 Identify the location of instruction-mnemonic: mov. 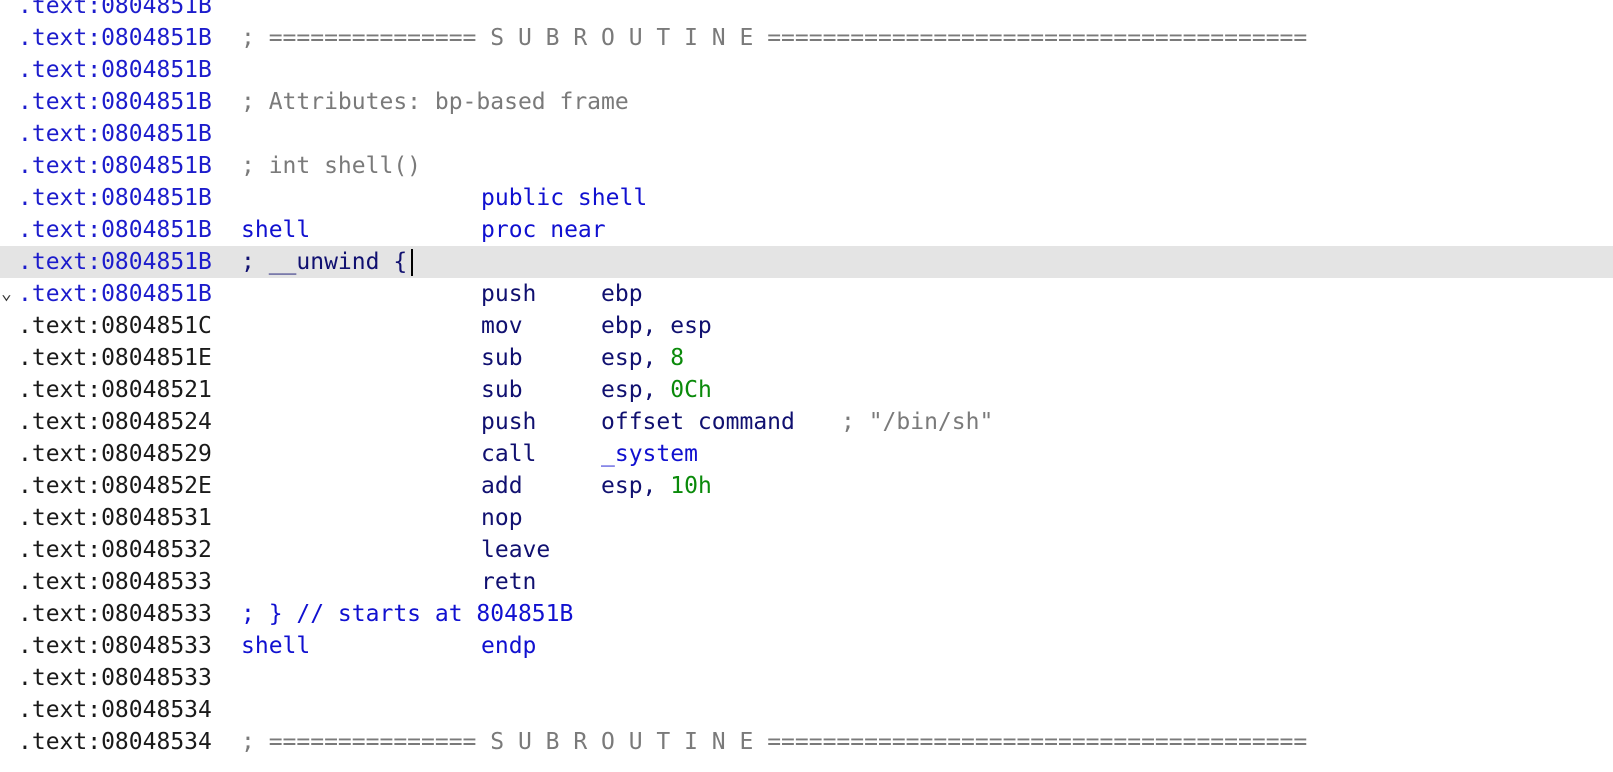
(502, 326).